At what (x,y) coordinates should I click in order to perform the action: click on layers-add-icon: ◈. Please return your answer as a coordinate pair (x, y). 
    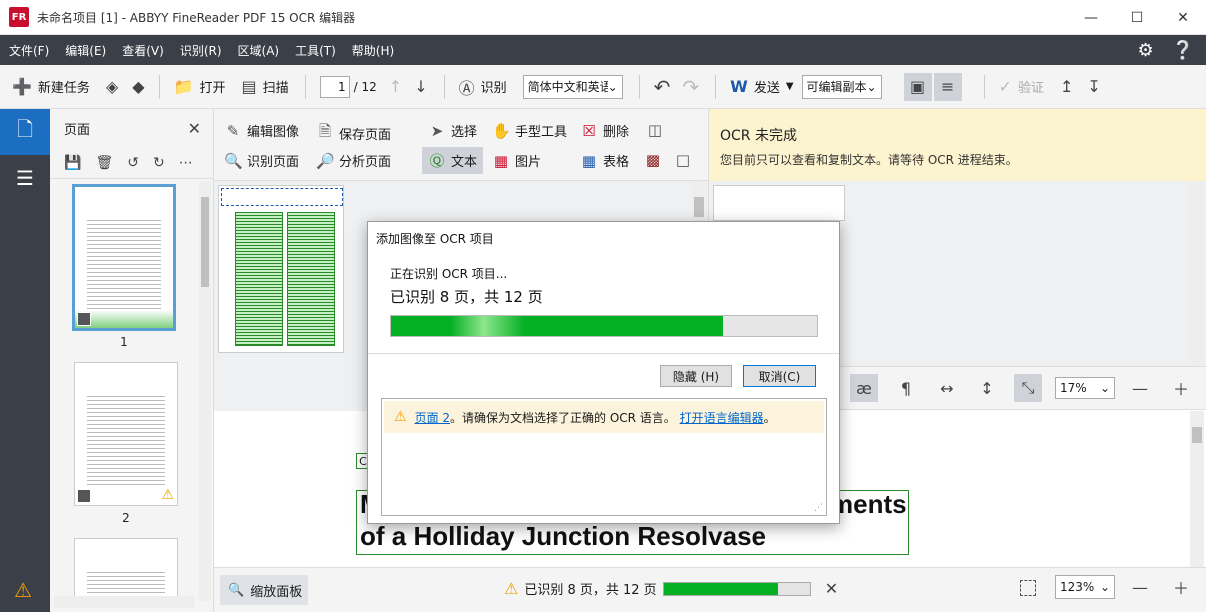
    Looking at the image, I should click on (112, 86).